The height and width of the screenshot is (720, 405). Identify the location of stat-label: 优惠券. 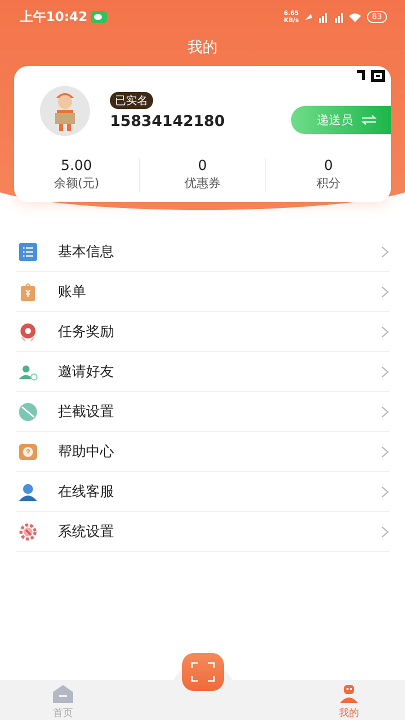
(202, 183).